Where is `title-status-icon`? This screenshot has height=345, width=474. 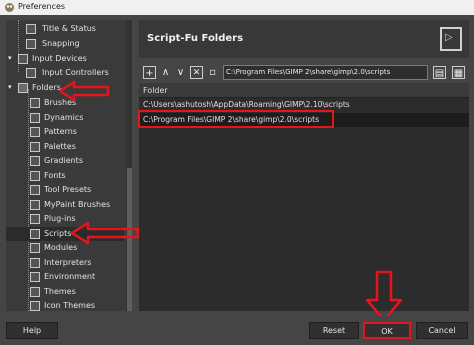 title-status-icon is located at coordinates (31, 29).